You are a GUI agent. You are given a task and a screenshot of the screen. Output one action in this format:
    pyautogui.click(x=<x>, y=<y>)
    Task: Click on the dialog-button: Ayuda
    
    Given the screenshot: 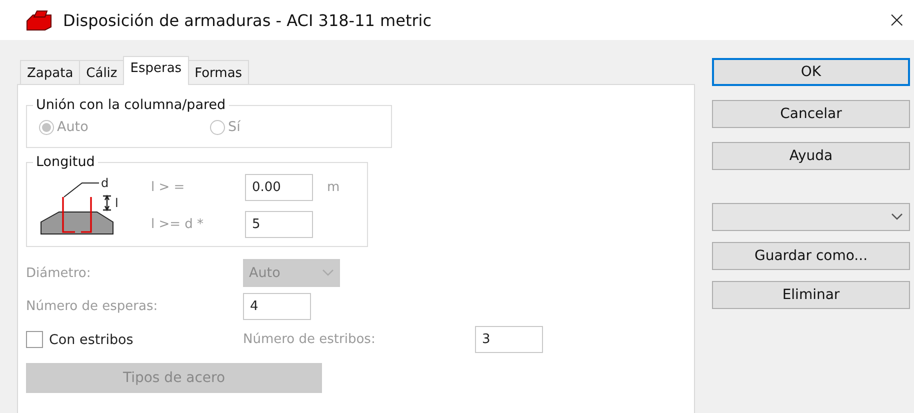 What is the action you would take?
    pyautogui.click(x=811, y=156)
    